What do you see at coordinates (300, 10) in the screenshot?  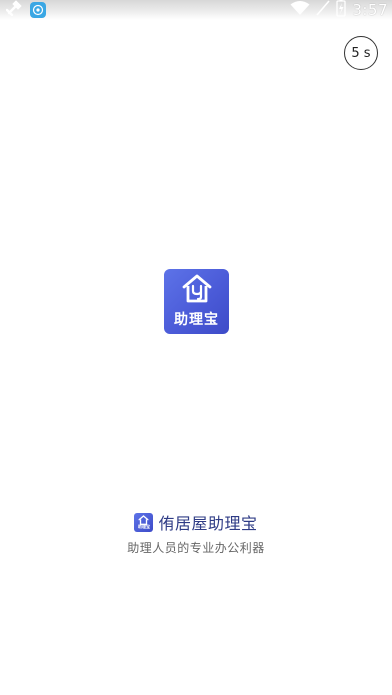 I see `wifi-icon` at bounding box center [300, 10].